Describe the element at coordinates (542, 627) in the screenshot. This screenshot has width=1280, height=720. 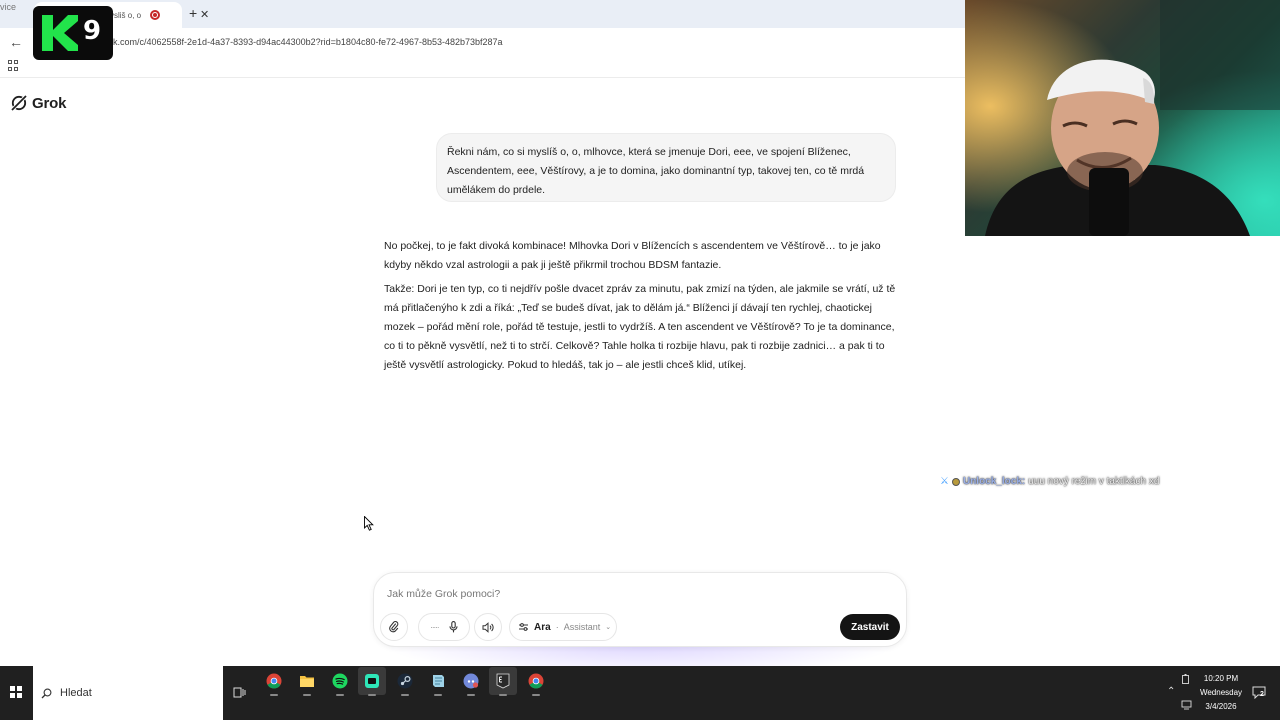
I see `model-name: Ara` at that location.